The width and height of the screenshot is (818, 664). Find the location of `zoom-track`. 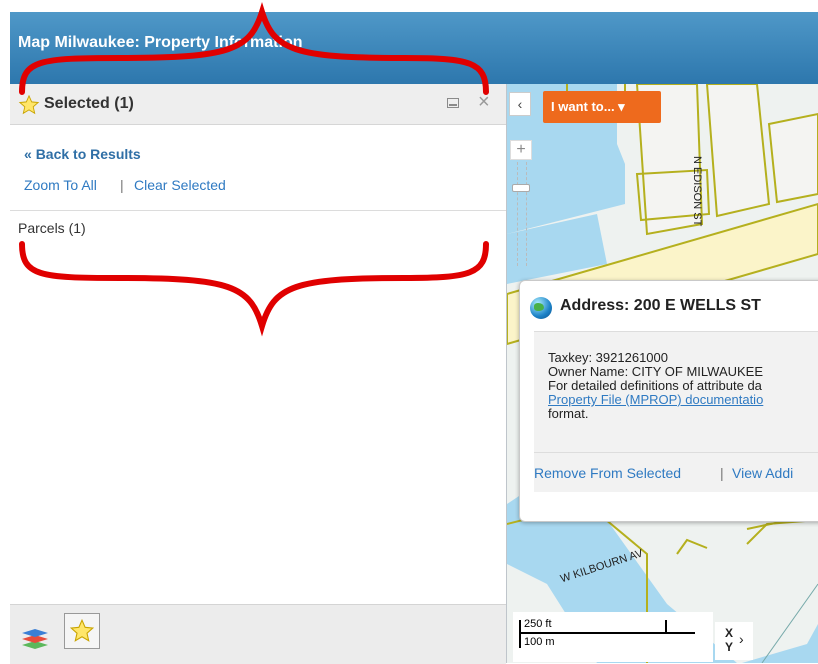

zoom-track is located at coordinates (522, 214).